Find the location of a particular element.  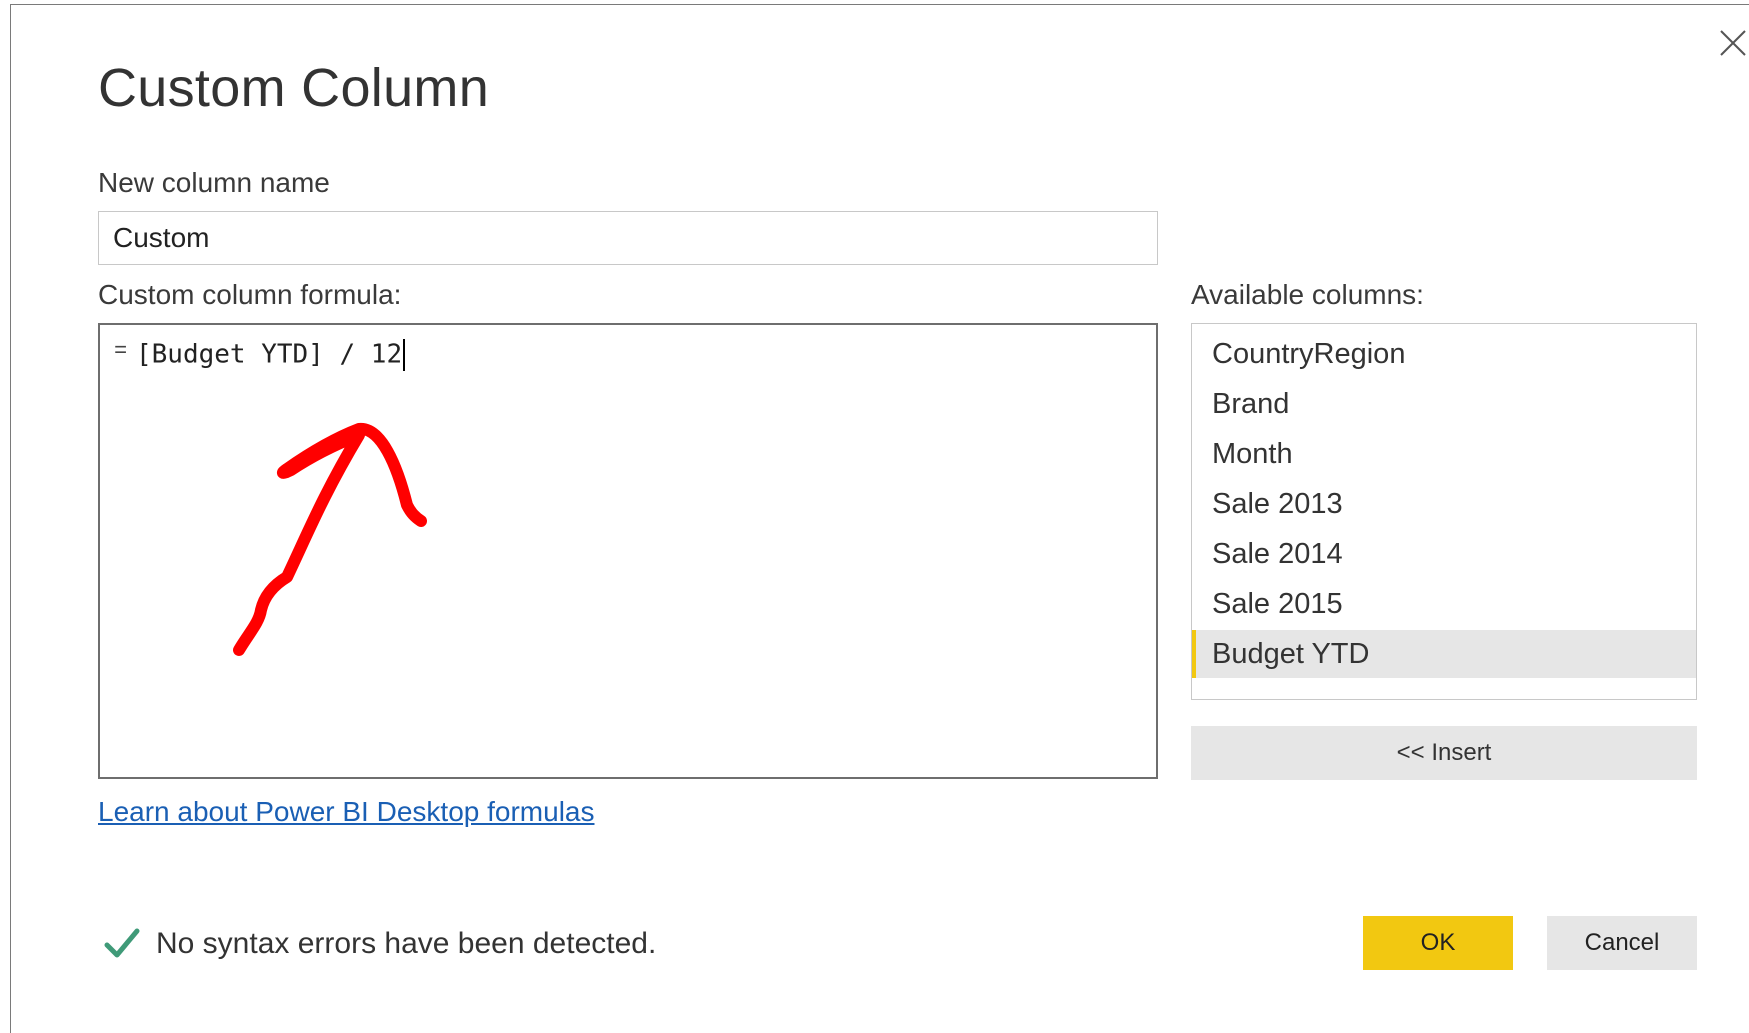

column-name-input is located at coordinates (628, 238).